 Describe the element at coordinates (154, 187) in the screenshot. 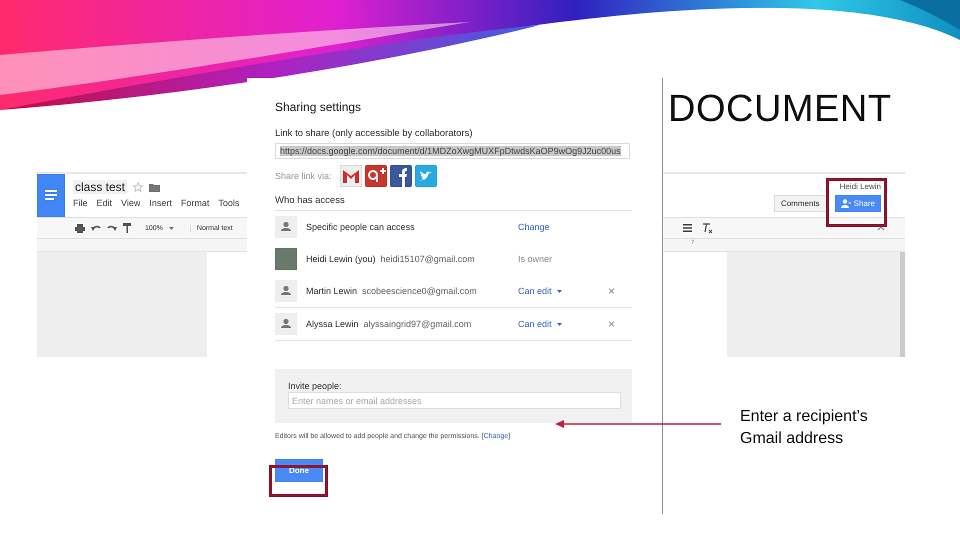

I see `folder-icon` at that location.